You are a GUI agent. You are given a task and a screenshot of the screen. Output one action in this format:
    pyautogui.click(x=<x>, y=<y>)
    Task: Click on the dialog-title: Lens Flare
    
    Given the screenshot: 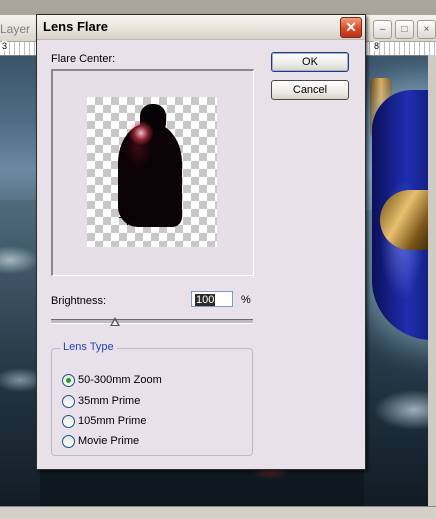 What is the action you would take?
    pyautogui.click(x=76, y=26)
    